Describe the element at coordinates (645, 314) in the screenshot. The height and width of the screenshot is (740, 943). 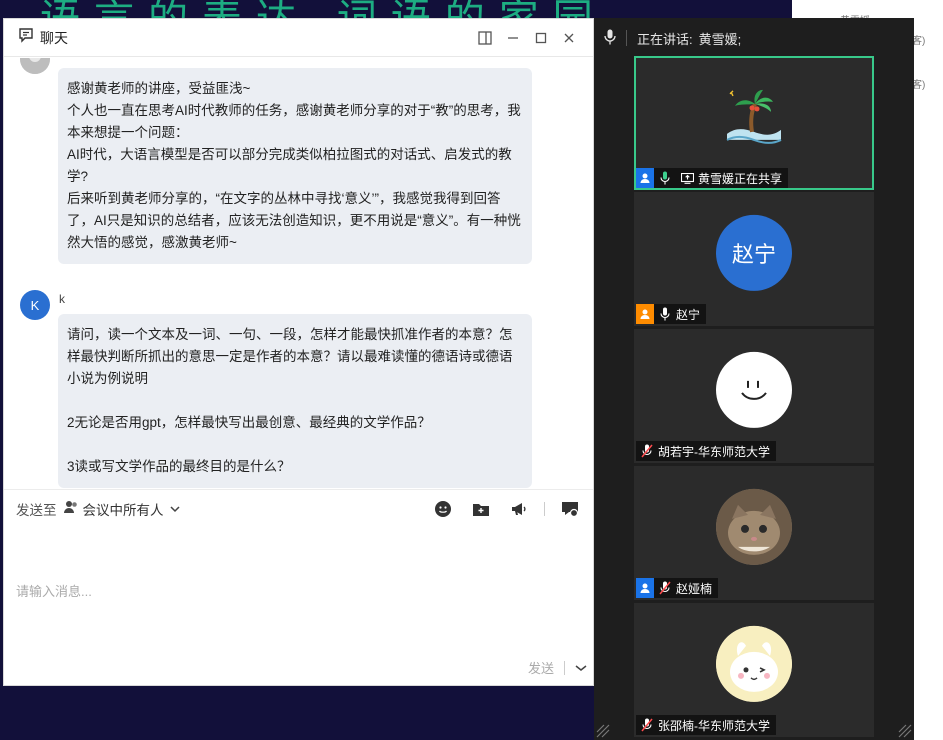
I see `cohost-role-icon` at that location.